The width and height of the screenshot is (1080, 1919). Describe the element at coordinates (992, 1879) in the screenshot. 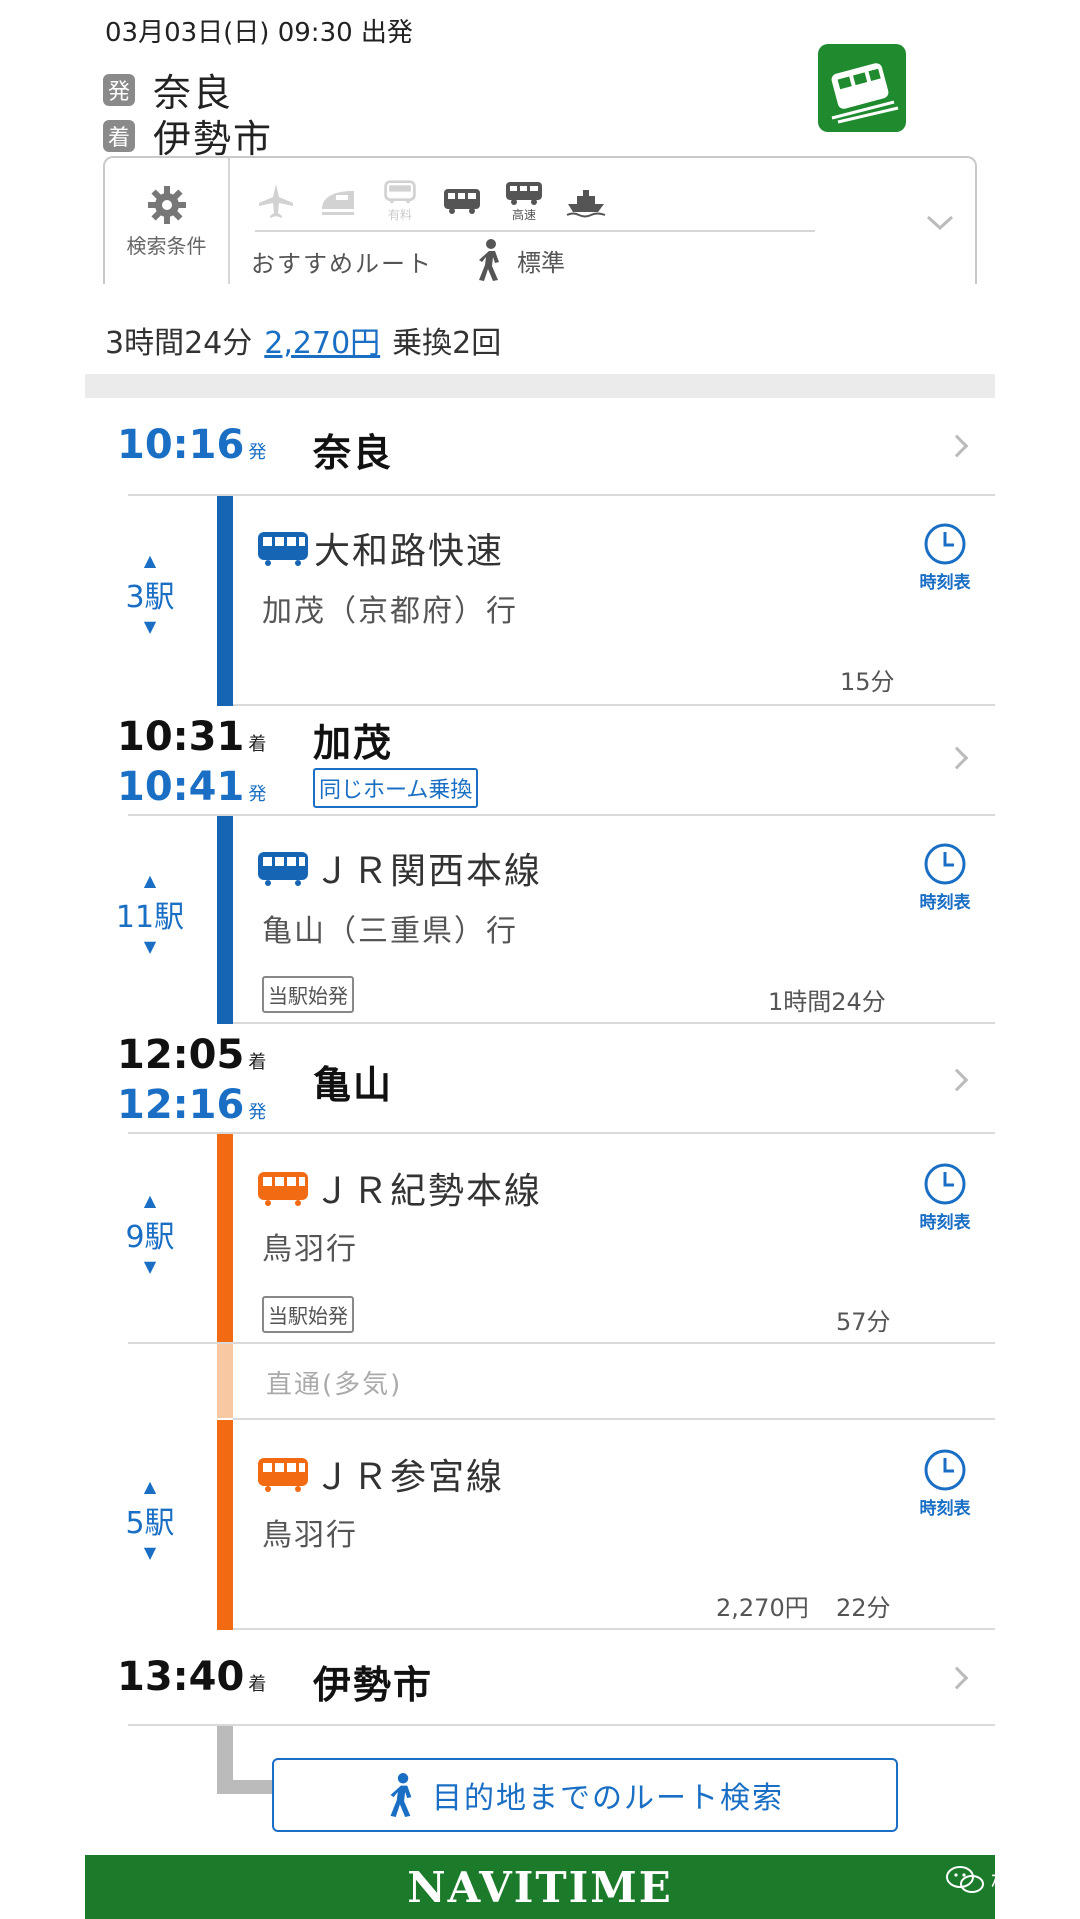

I see `watermark: 桢叶` at that location.